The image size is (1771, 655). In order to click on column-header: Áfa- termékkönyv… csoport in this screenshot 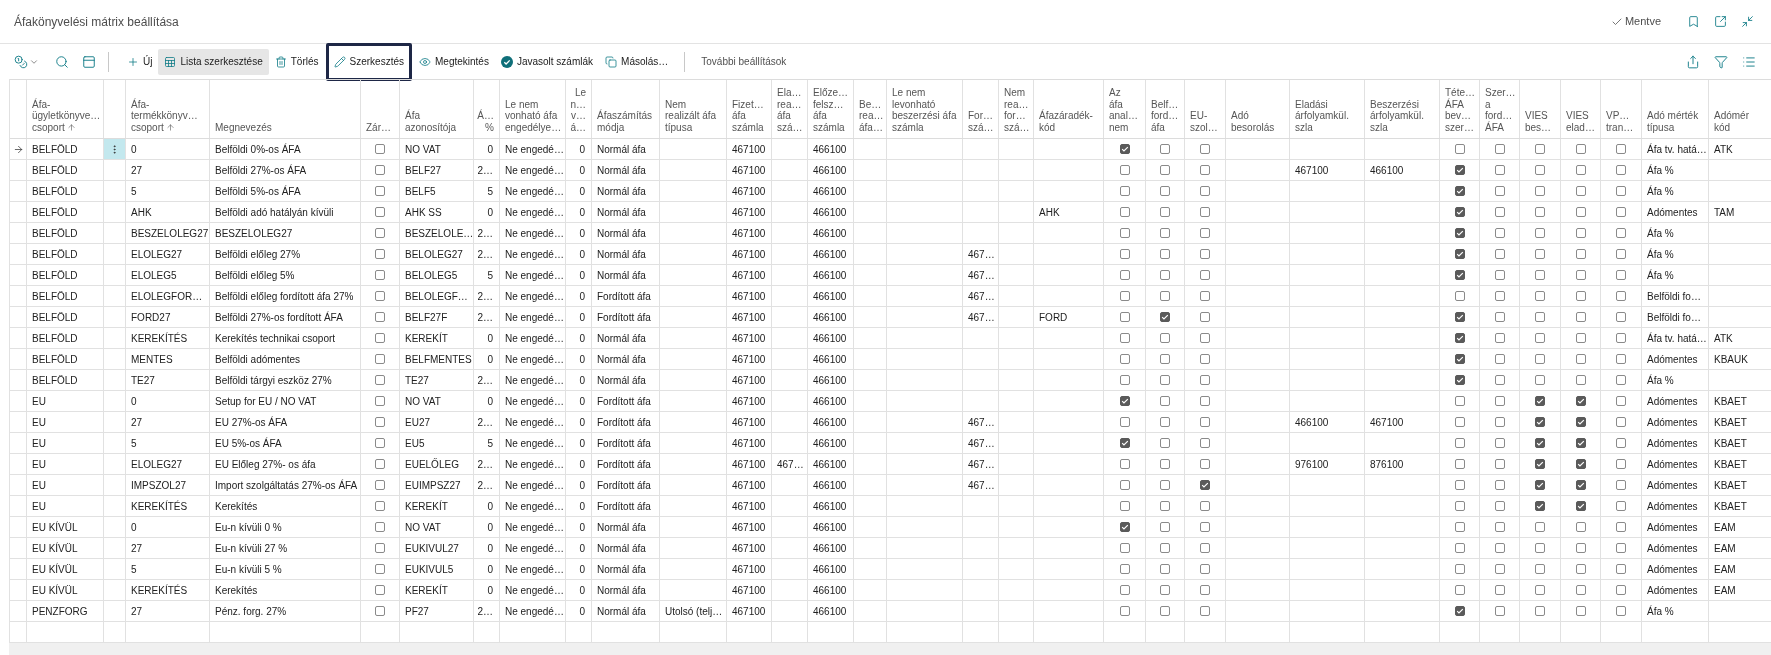, I will do `click(164, 115)`.